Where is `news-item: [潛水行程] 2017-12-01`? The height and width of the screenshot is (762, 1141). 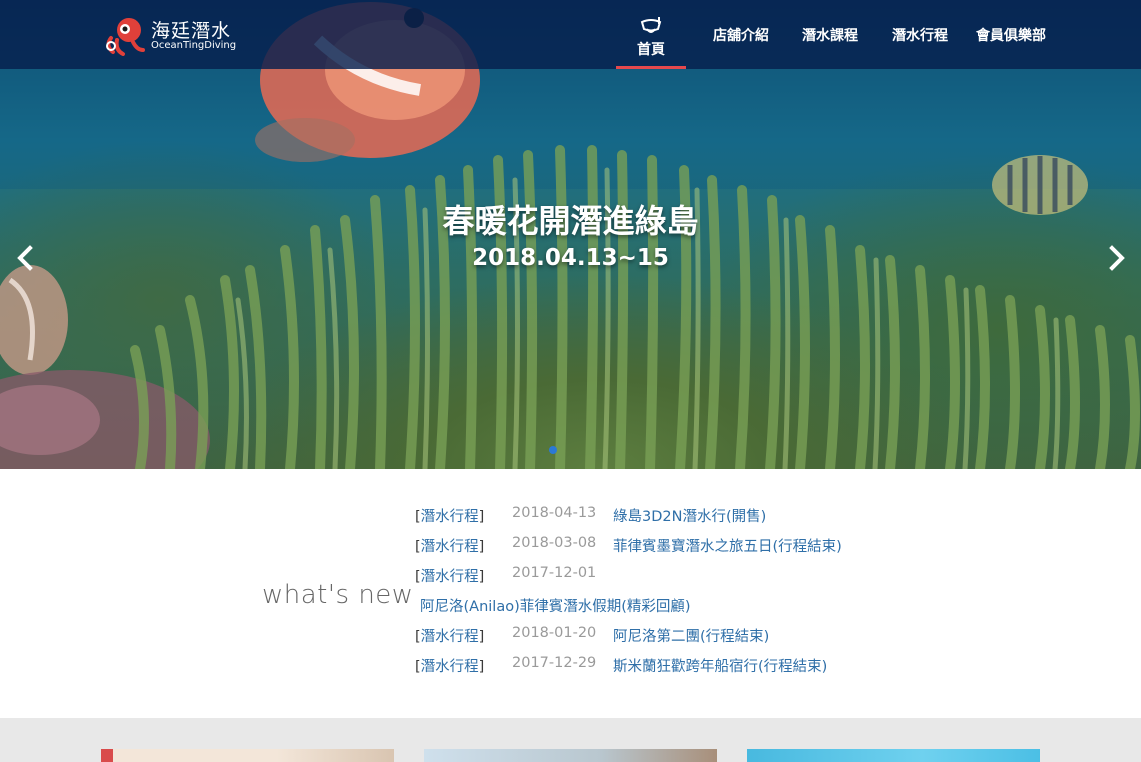
news-item: [潛水行程] 2017-12-01 is located at coordinates (506, 575).